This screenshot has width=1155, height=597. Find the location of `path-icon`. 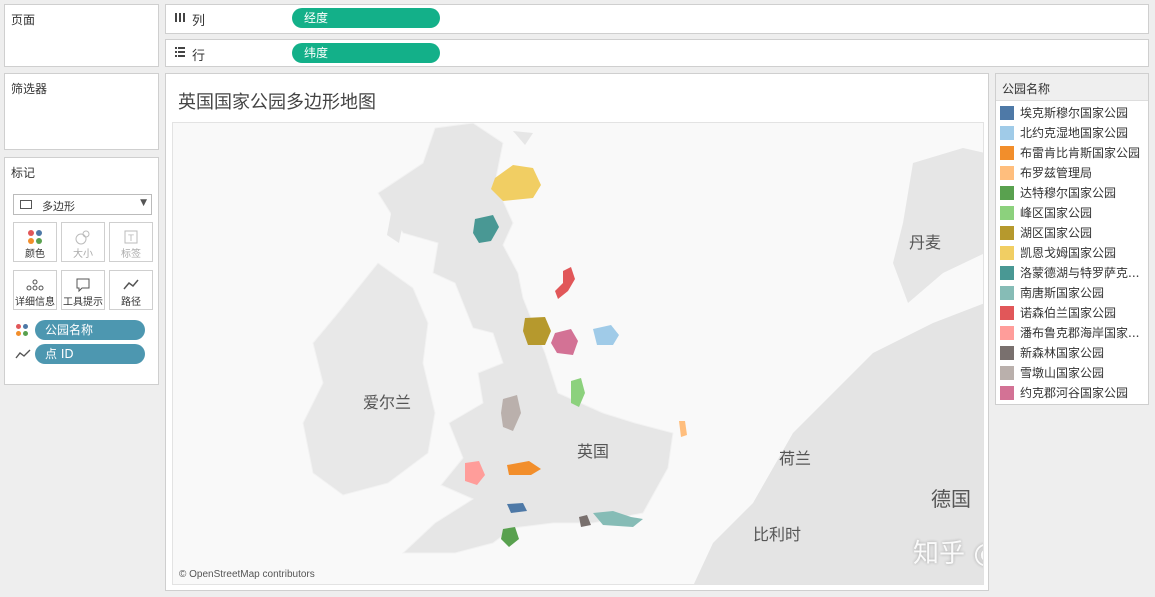

path-icon is located at coordinates (131, 282).